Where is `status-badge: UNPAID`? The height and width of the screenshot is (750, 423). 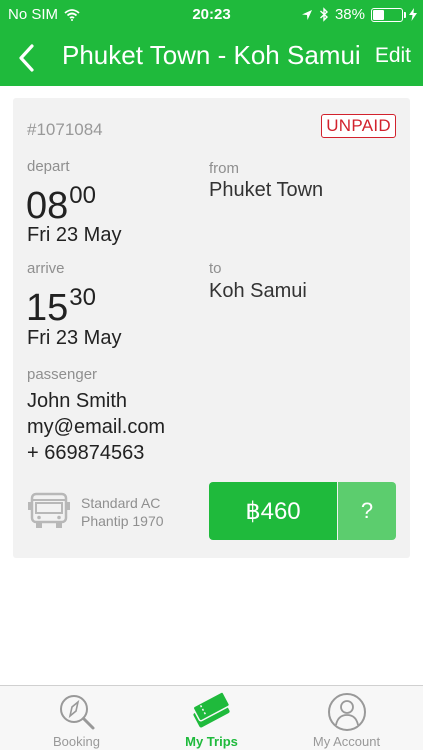 status-badge: UNPAID is located at coordinates (358, 126).